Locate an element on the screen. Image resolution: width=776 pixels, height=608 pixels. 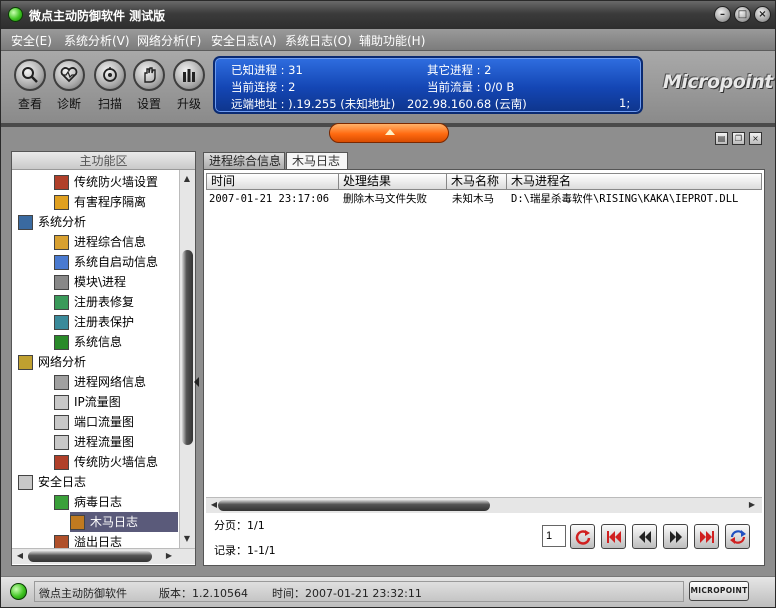
tree-item-label: 安全日志 is located at coordinates (62, 482).